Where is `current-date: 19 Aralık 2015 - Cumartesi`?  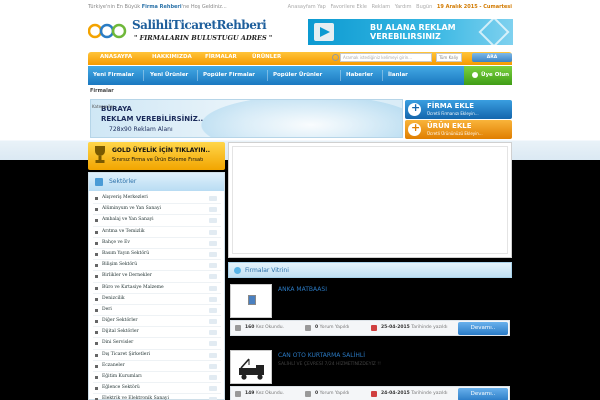
current-date: 19 Aralık 2015 - Cumartesi is located at coordinates (474, 7).